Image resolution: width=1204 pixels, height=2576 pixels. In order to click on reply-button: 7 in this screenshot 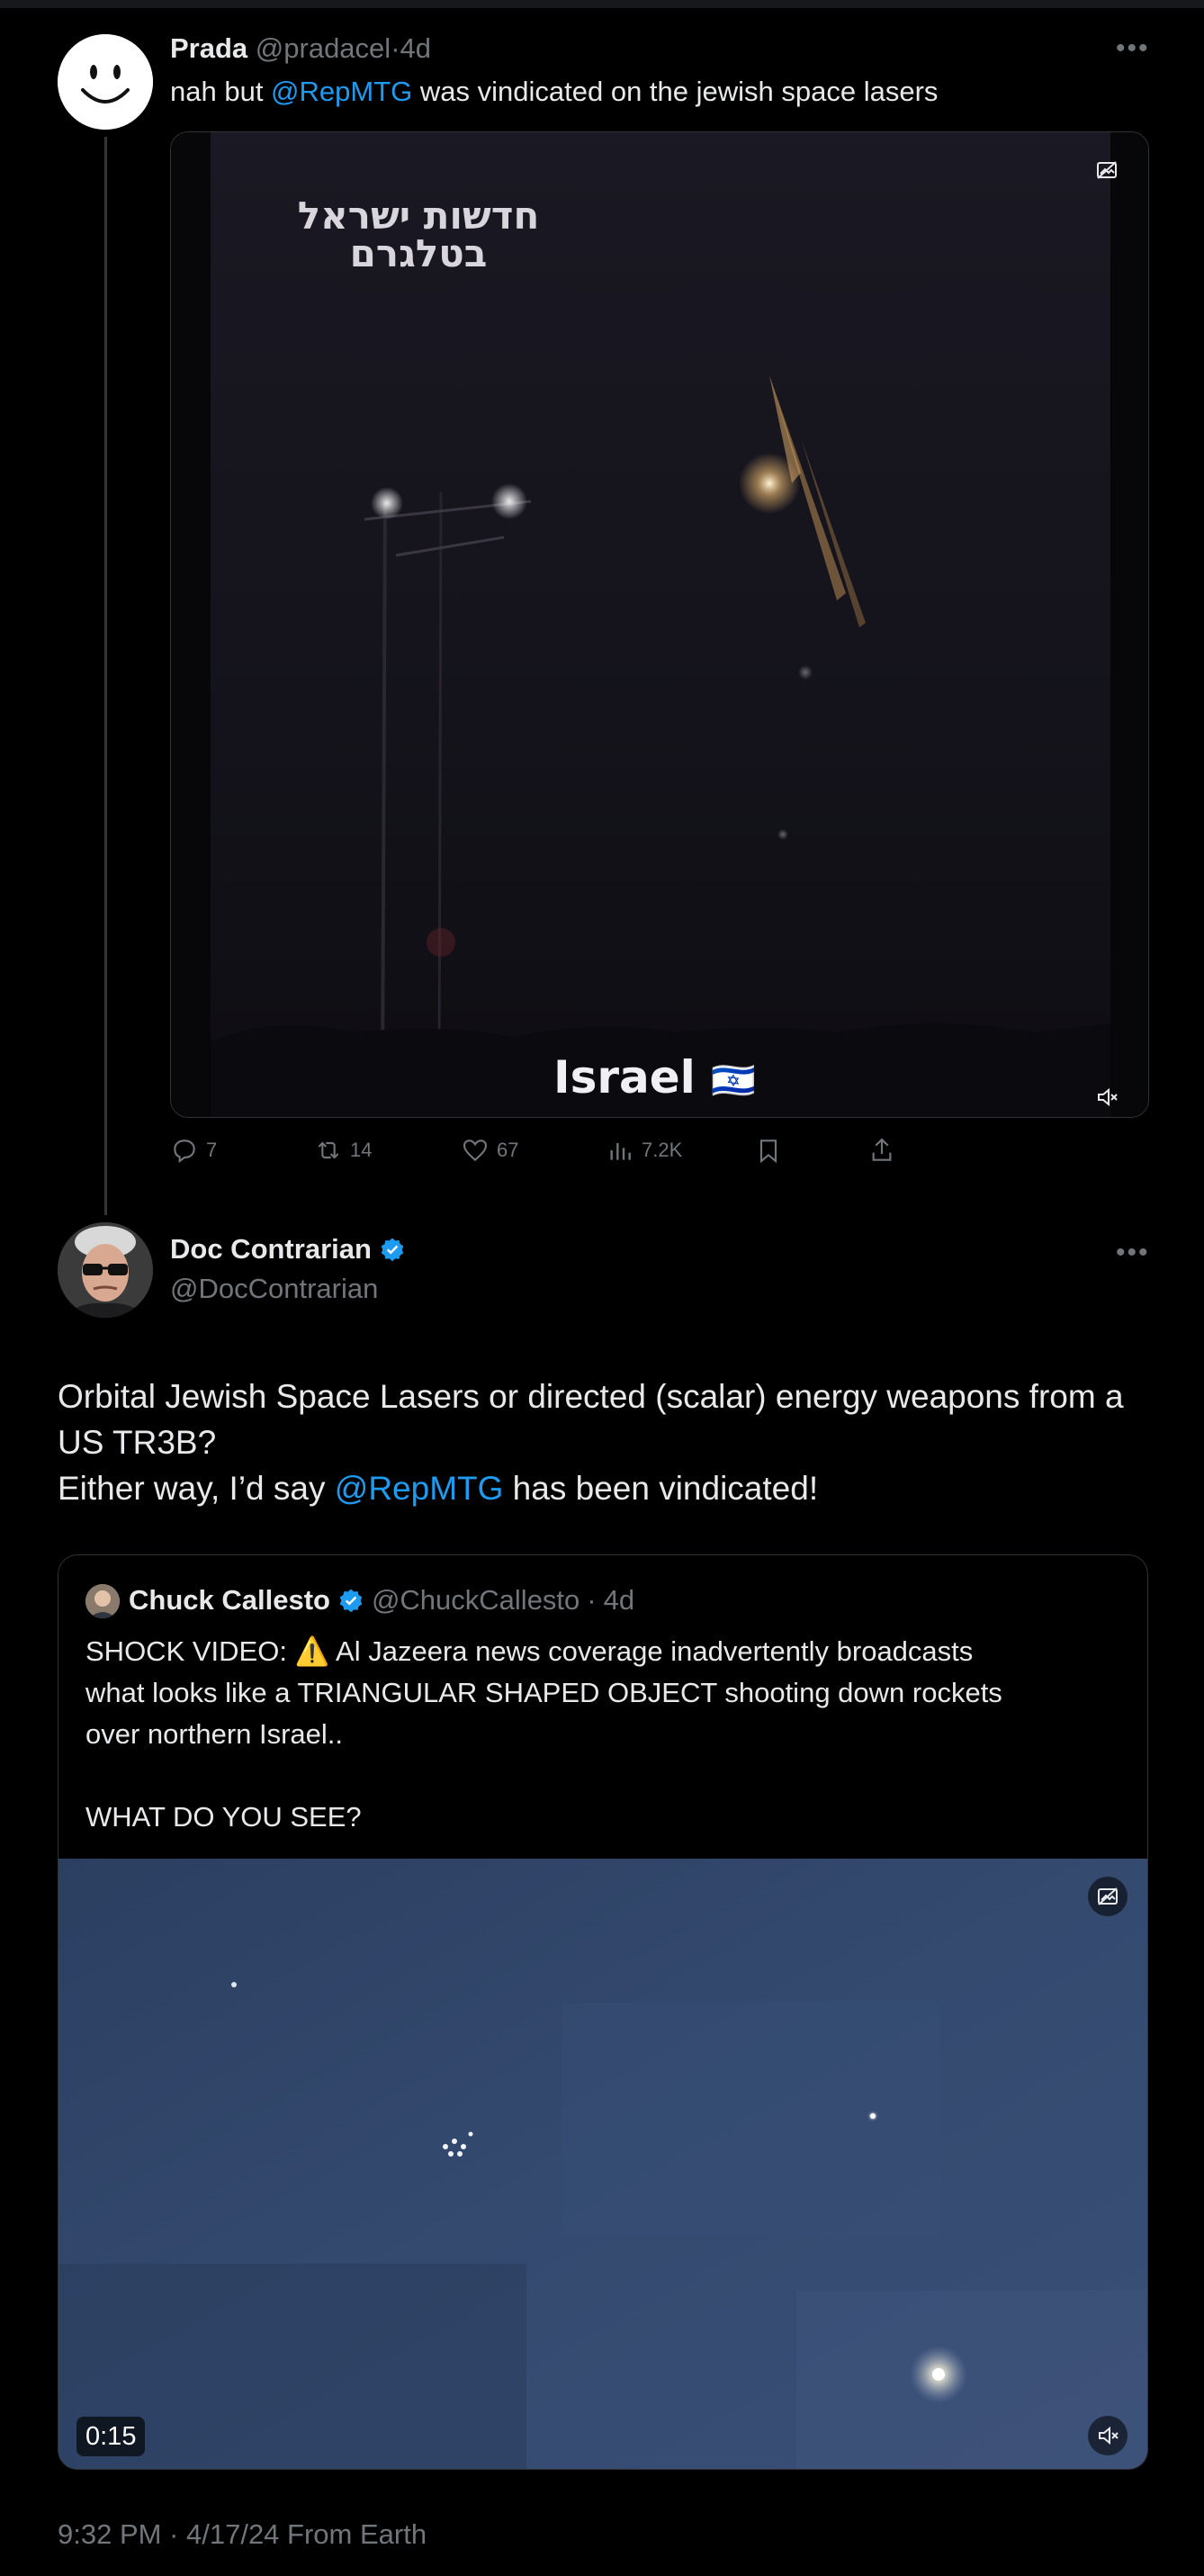, I will do `click(193, 1150)`.